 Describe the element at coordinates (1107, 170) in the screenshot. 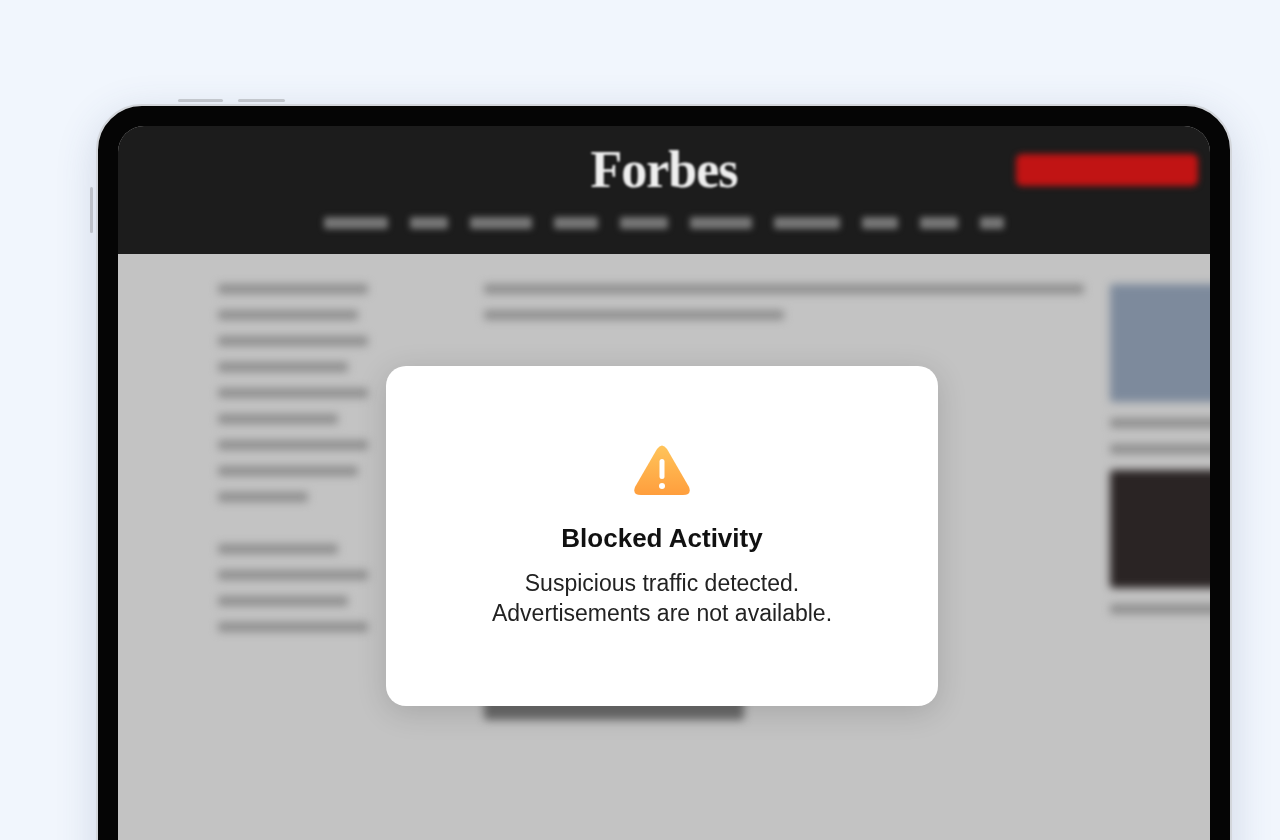

I see `subscribe-button` at that location.